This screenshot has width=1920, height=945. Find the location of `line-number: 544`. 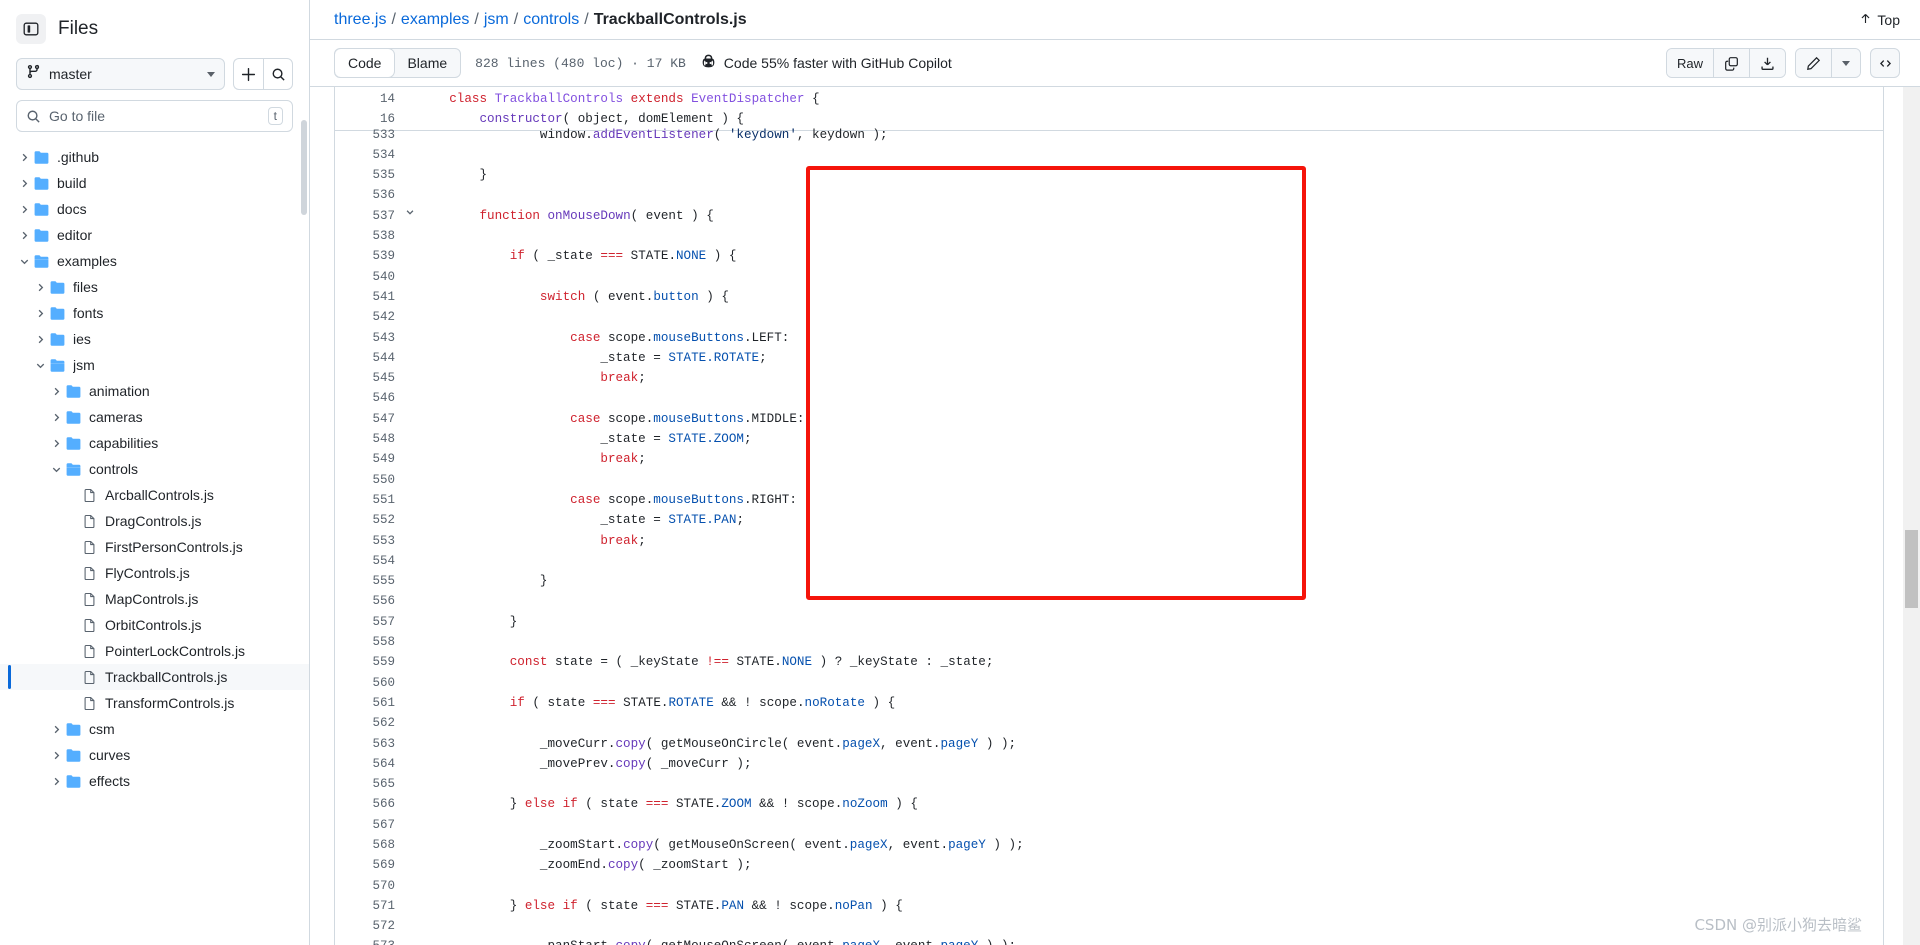

line-number: 544 is located at coordinates (368, 358).